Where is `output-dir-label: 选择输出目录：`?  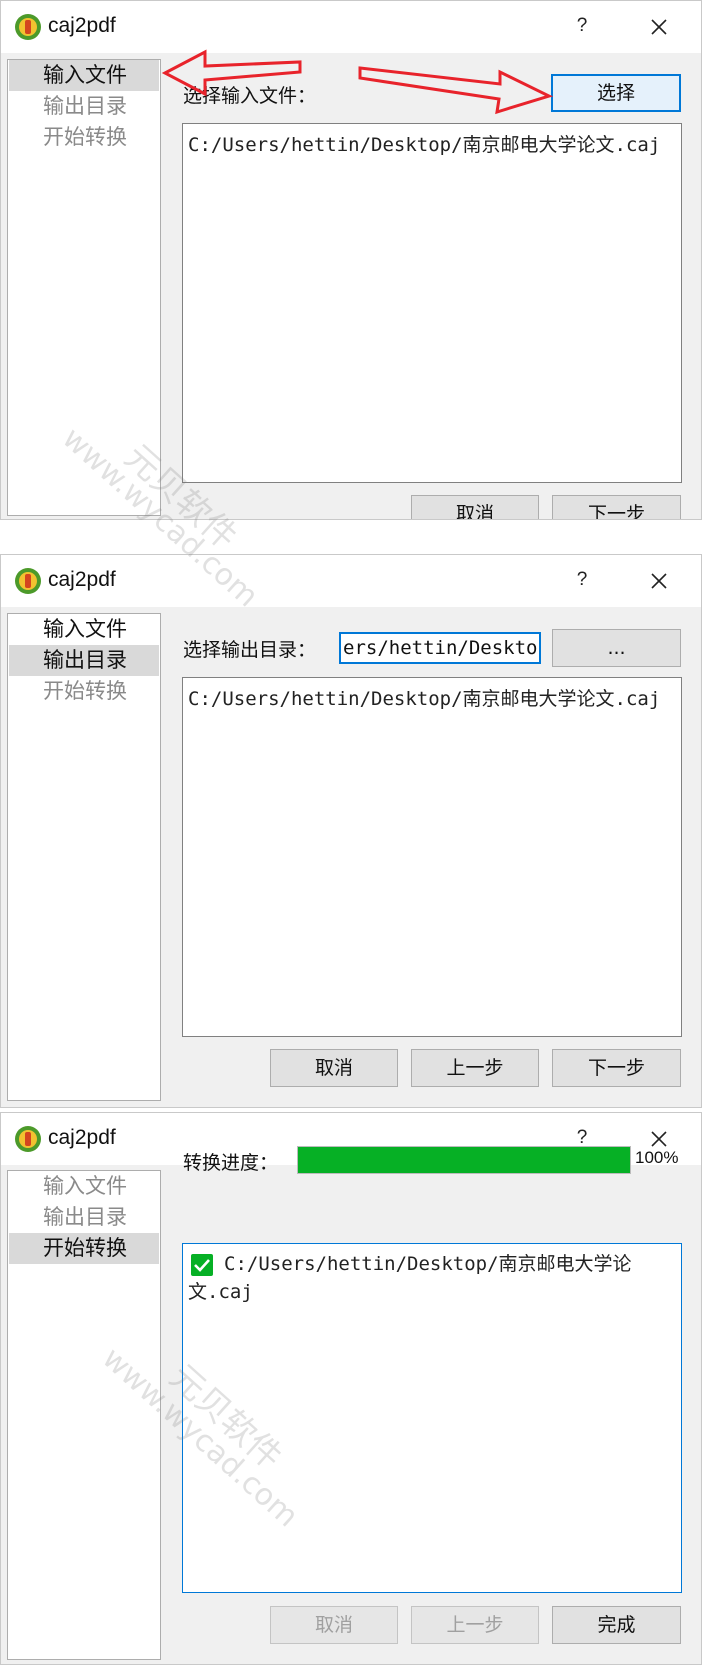
output-dir-label: 选择输出目录： is located at coordinates (250, 650).